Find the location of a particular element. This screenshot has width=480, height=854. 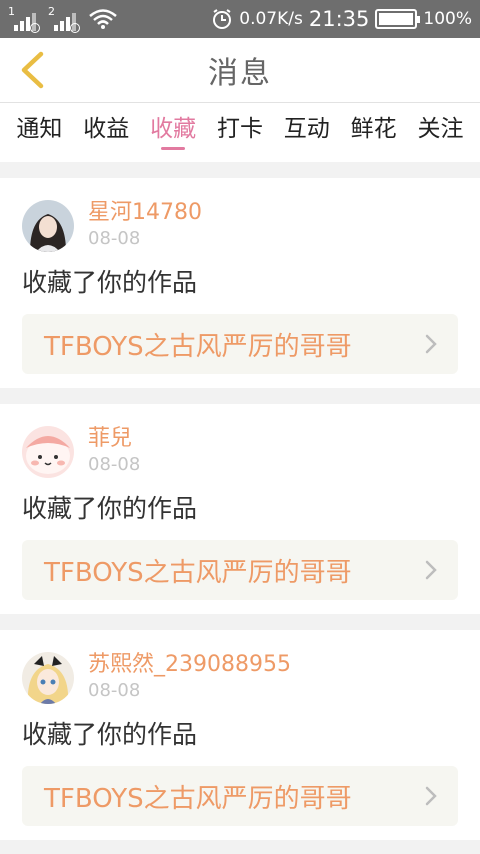

tab-earnings: 收益 is located at coordinates (106, 133).